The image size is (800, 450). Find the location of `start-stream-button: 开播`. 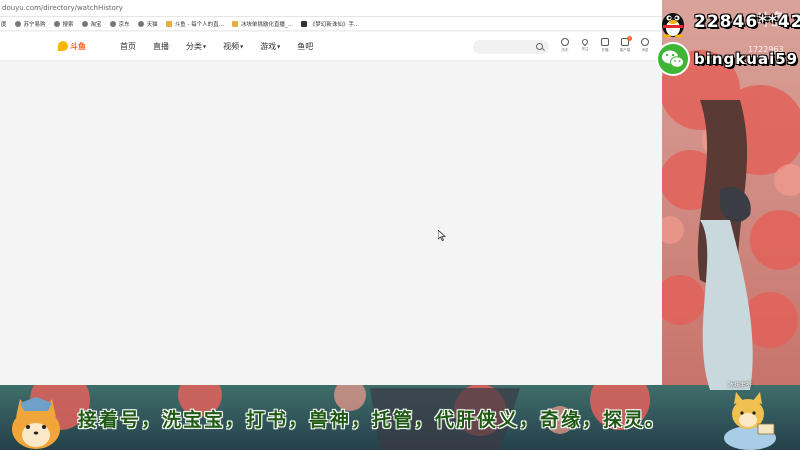

start-stream-button: 开播 is located at coordinates (605, 45).